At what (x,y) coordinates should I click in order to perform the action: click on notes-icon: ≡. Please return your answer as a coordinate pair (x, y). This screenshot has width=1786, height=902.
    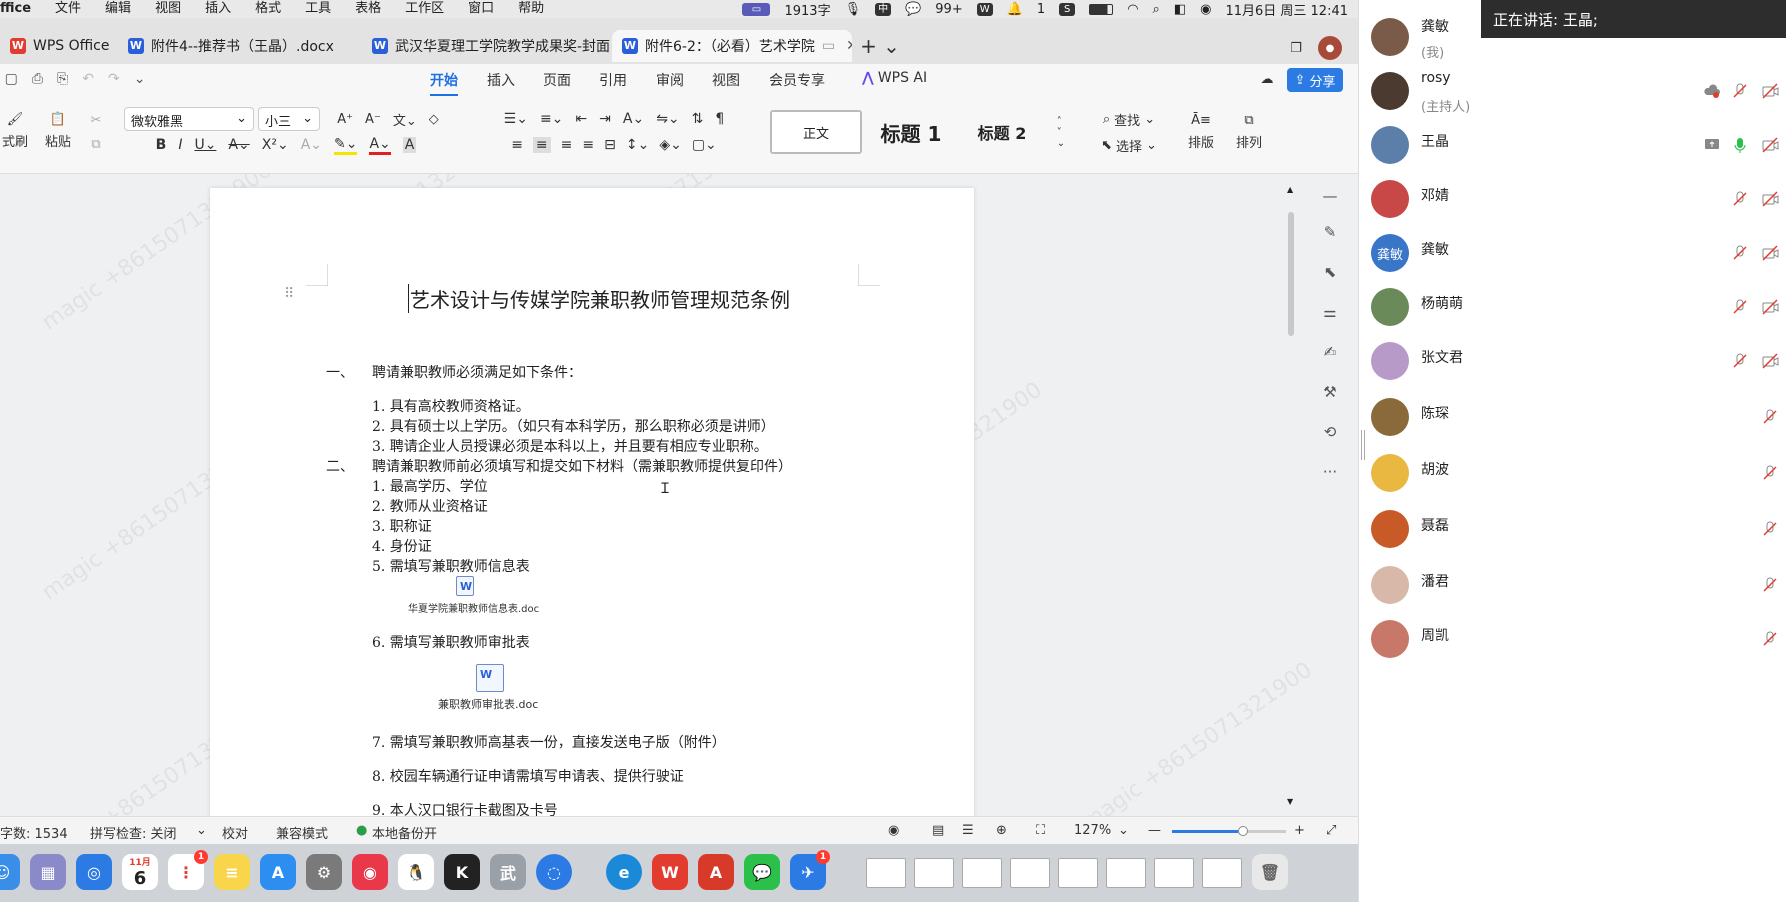
    Looking at the image, I should click on (232, 872).